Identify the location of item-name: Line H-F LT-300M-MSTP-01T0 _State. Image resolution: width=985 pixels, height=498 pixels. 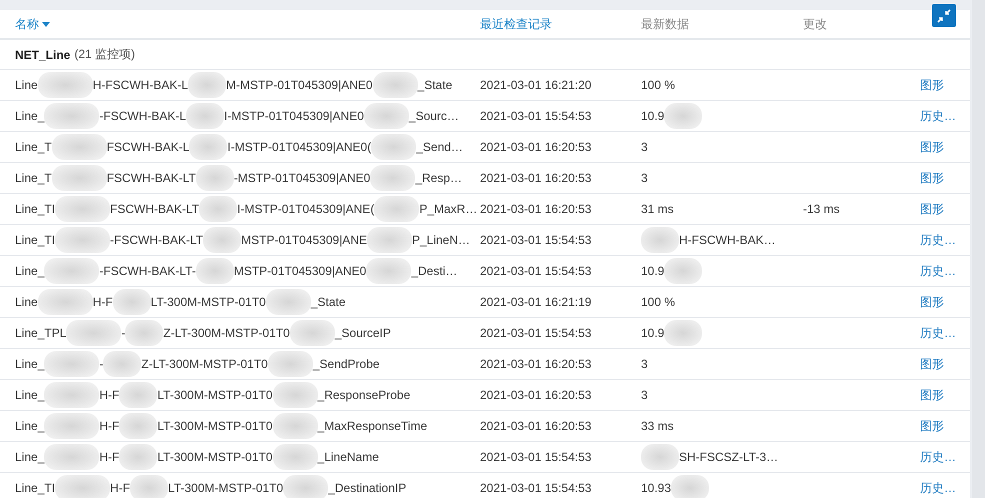
(180, 302).